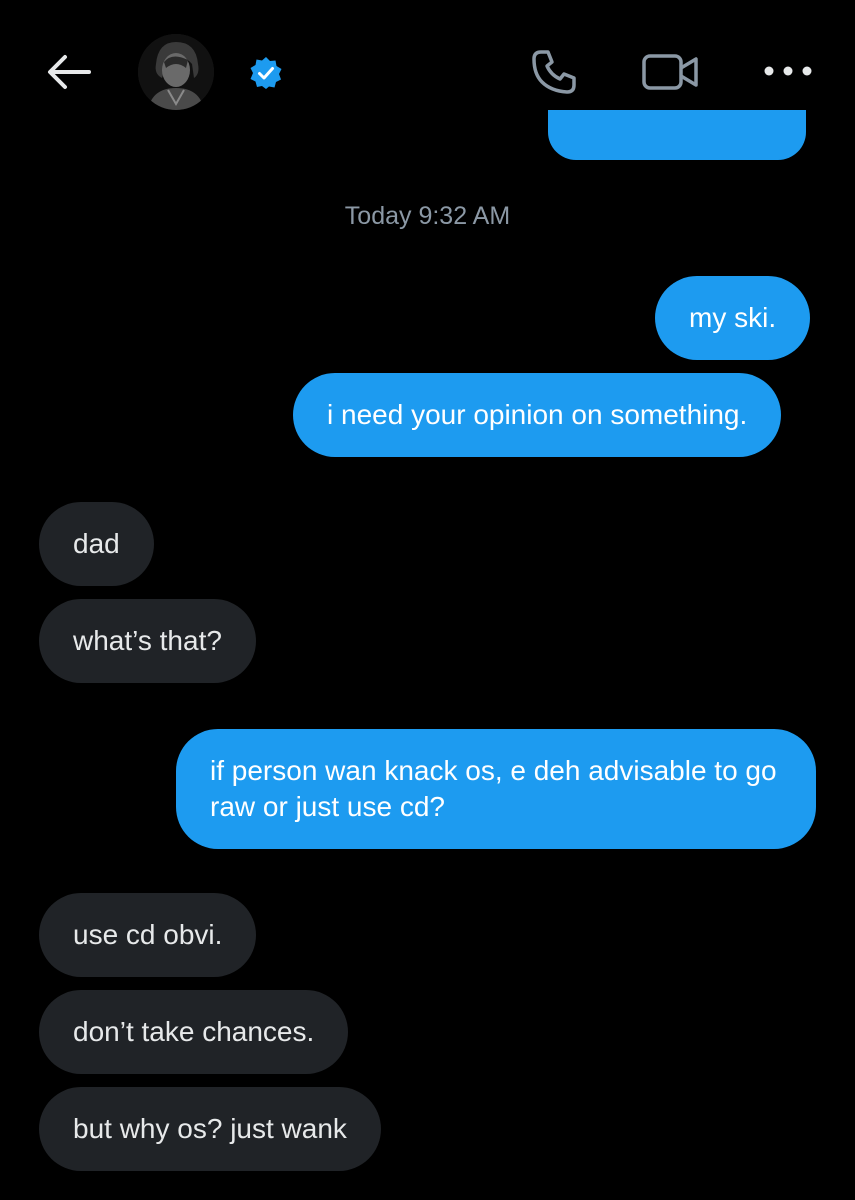 This screenshot has width=855, height=1200. I want to click on video-call-button, so click(671, 72).